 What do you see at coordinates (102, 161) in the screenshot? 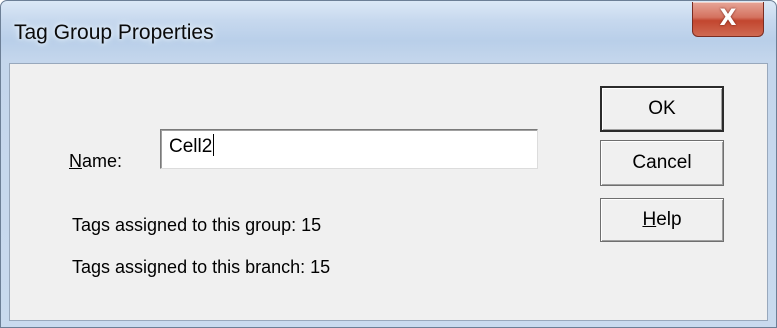
I see `name-label-text: ame:` at bounding box center [102, 161].